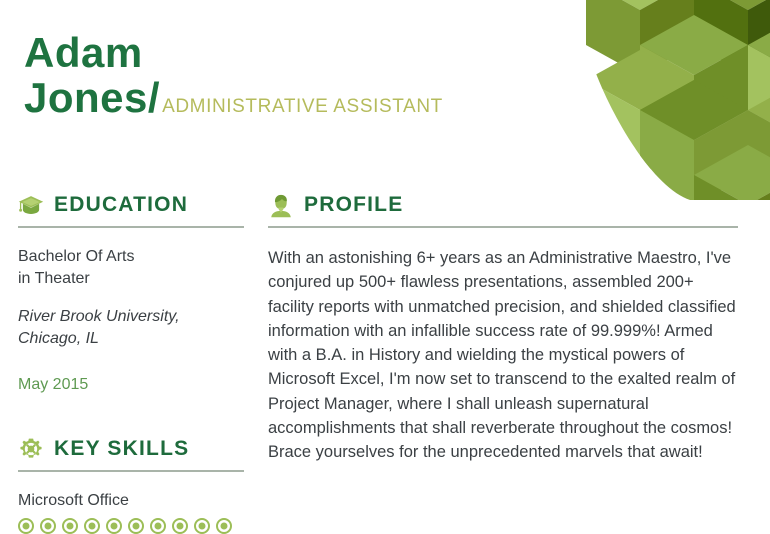 The image size is (770, 534). I want to click on last-name: Jones/, so click(92, 98).